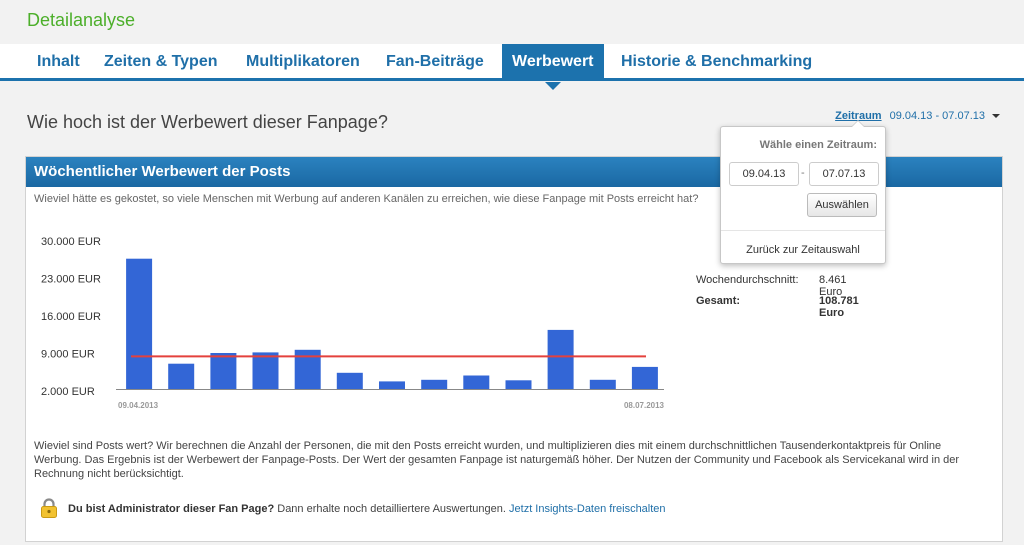  I want to click on tab-fan-beitraege: Fan-Beiträge, so click(435, 61).